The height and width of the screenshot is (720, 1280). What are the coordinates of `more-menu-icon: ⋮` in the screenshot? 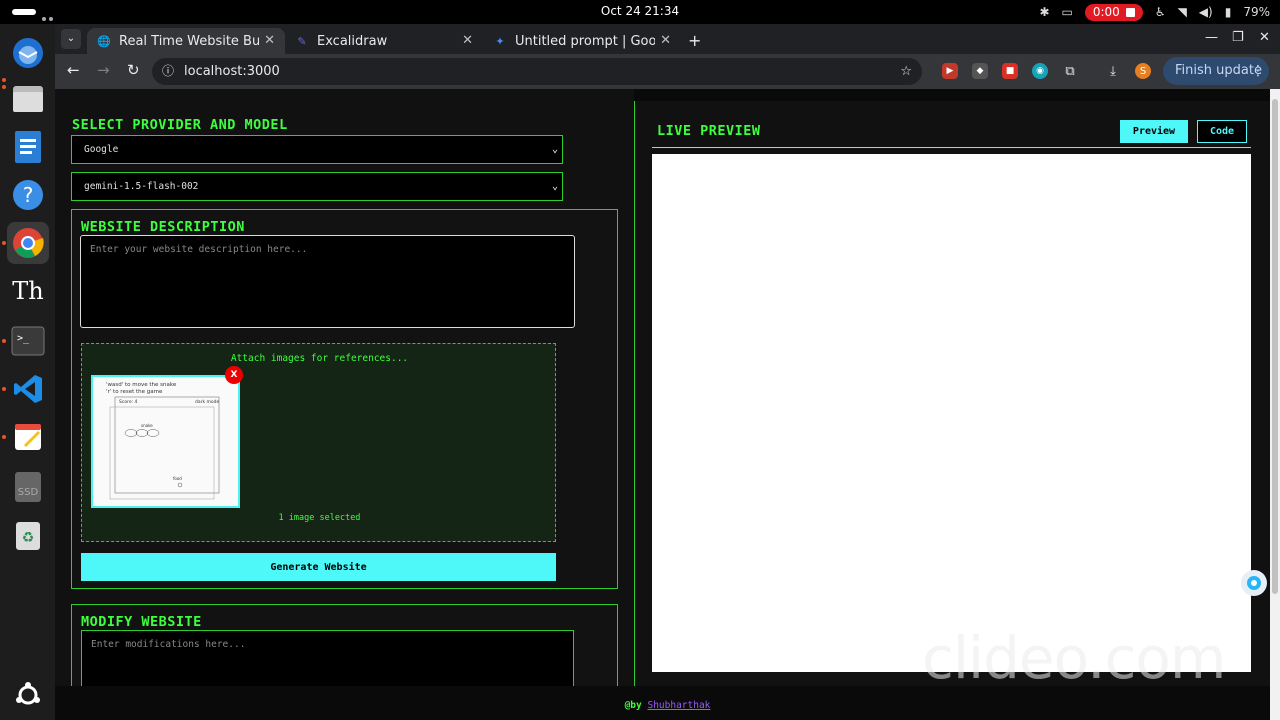 It's located at (1258, 71).